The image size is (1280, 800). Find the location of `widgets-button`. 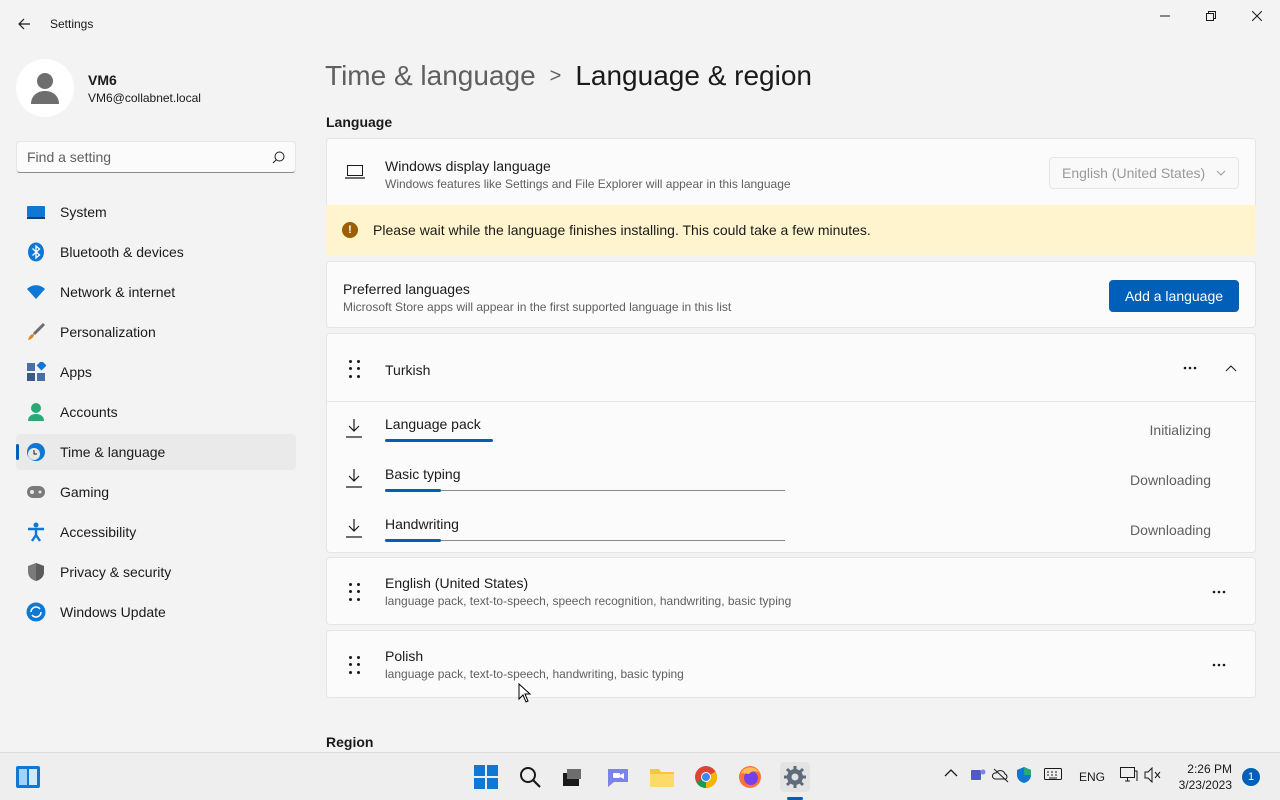

widgets-button is located at coordinates (28, 777).